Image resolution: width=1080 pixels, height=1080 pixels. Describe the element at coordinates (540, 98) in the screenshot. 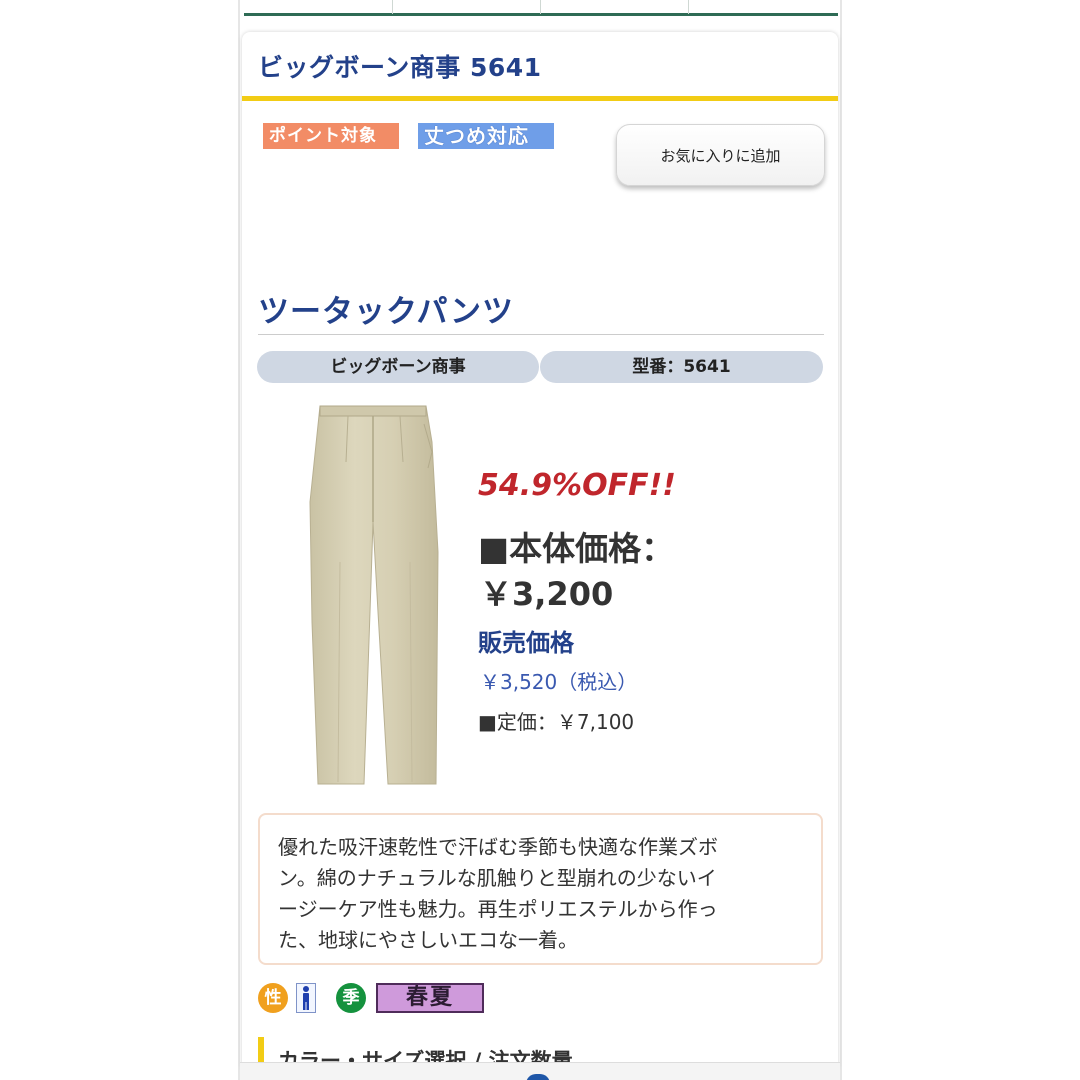

I see `title-underline` at that location.